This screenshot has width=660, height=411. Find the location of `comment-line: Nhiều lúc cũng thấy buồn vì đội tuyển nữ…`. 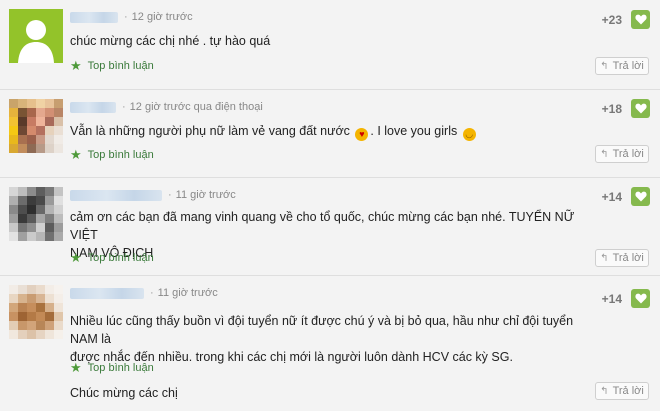

comment-line: Nhiều lúc cũng thấy buồn vì đội tuyển nữ… is located at coordinates (322, 330).